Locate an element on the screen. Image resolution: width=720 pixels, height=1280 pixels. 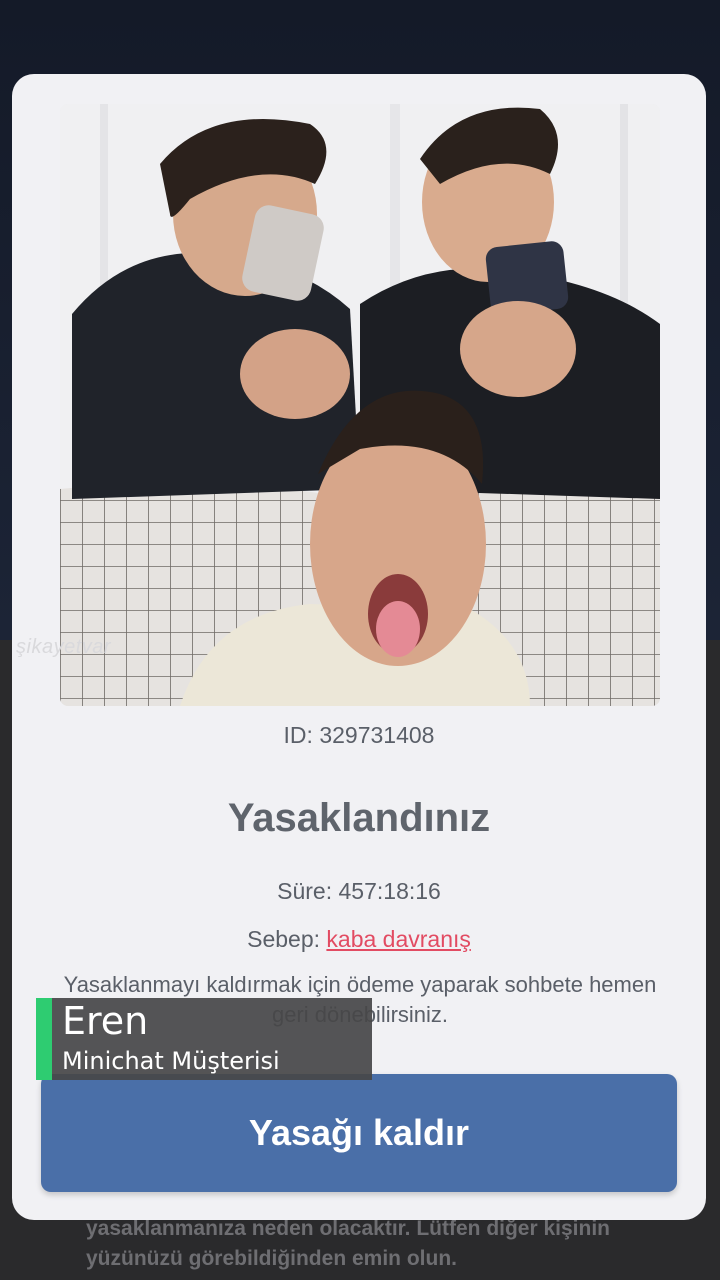
speaker-role: Minichat Müşterisi is located at coordinates (171, 1061).